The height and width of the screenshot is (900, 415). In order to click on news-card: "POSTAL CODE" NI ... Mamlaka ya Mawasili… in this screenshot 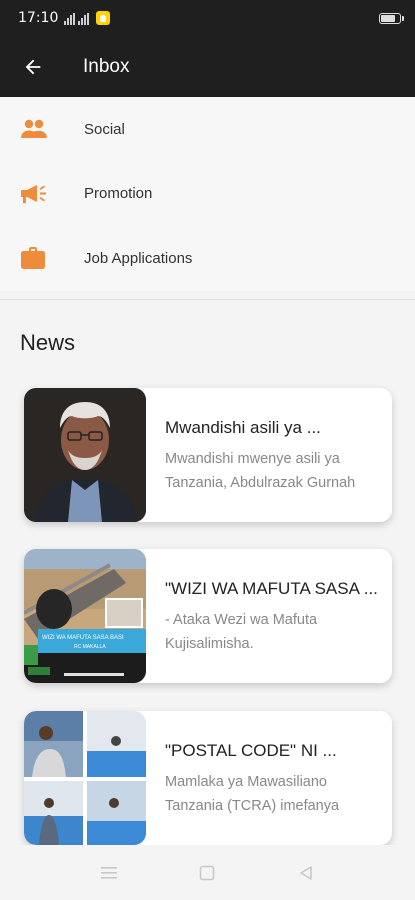, I will do `click(208, 778)`.